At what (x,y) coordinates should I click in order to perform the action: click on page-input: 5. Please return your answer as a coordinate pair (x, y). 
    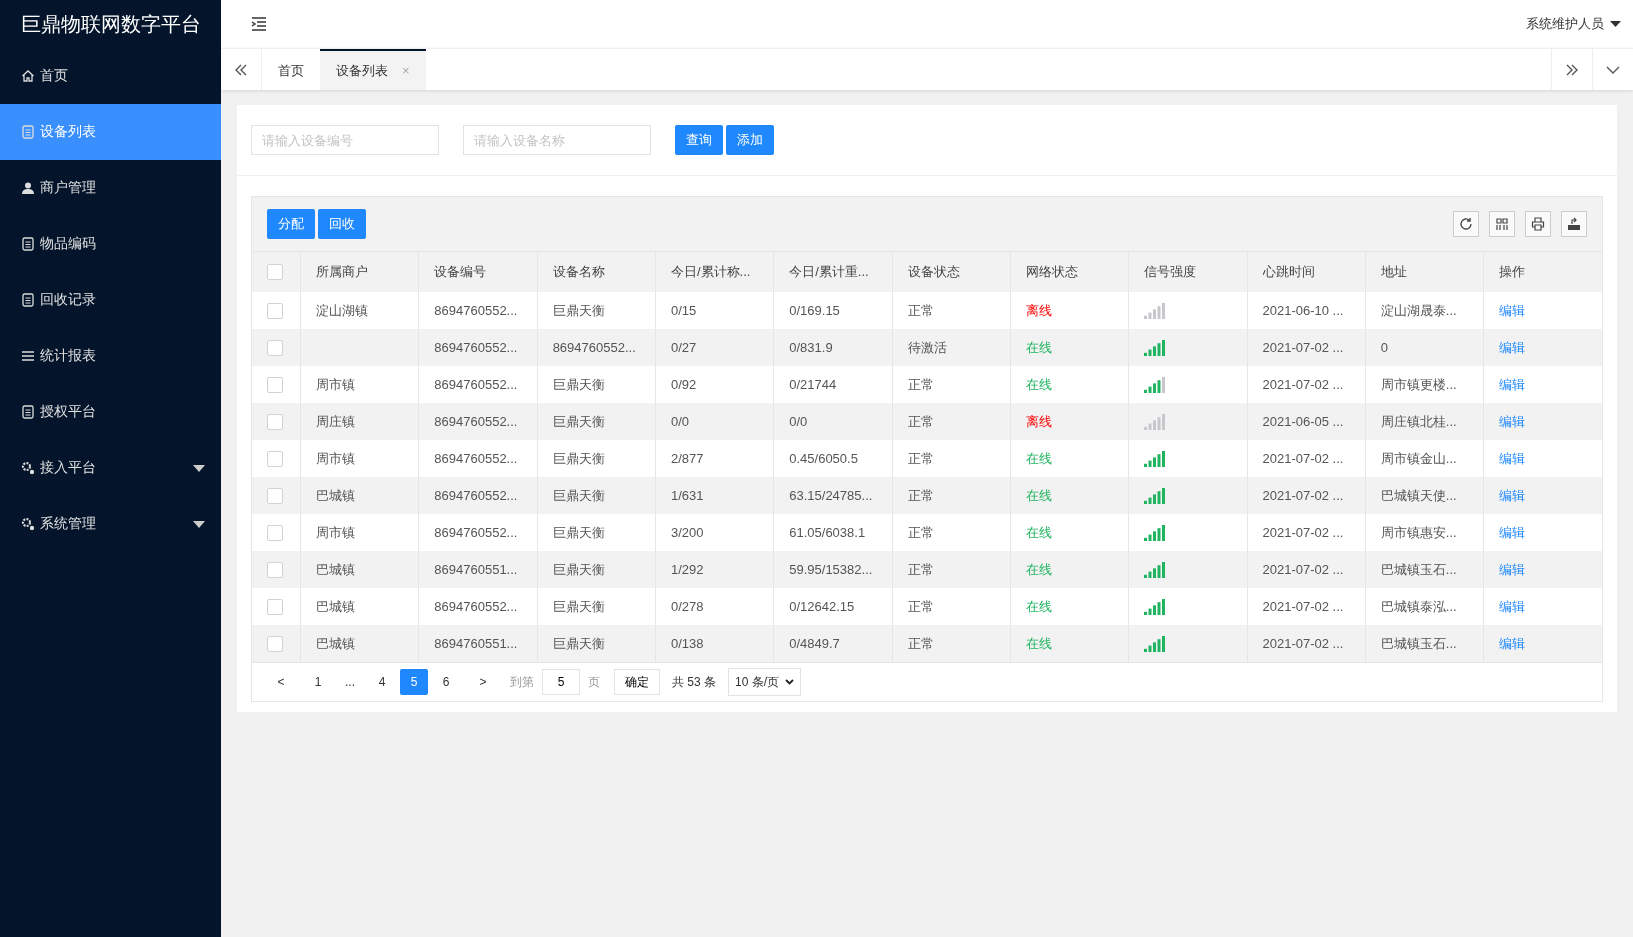
    Looking at the image, I should click on (561, 682).